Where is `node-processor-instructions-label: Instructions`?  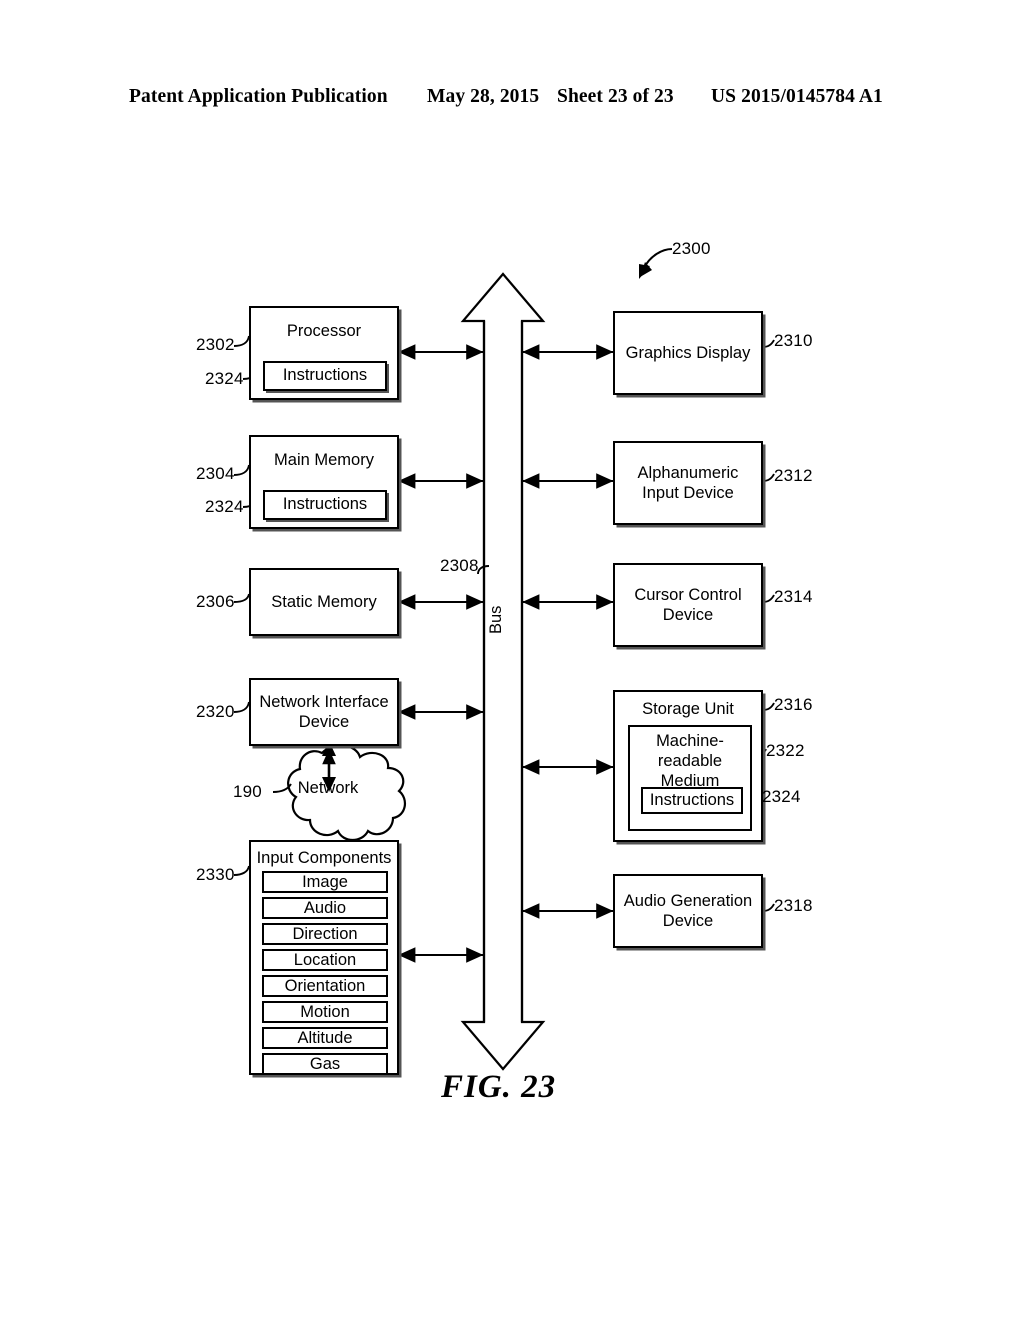
node-processor-instructions-label: Instructions is located at coordinates (325, 375).